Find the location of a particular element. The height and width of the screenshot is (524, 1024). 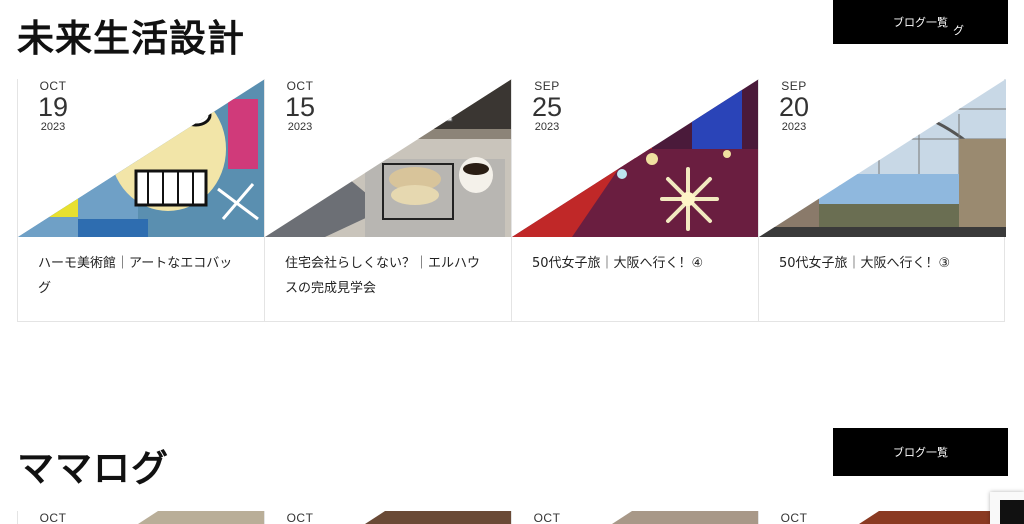

post-title: 50代女子旅｜大阪へ行く！④ is located at coordinates (635, 279).